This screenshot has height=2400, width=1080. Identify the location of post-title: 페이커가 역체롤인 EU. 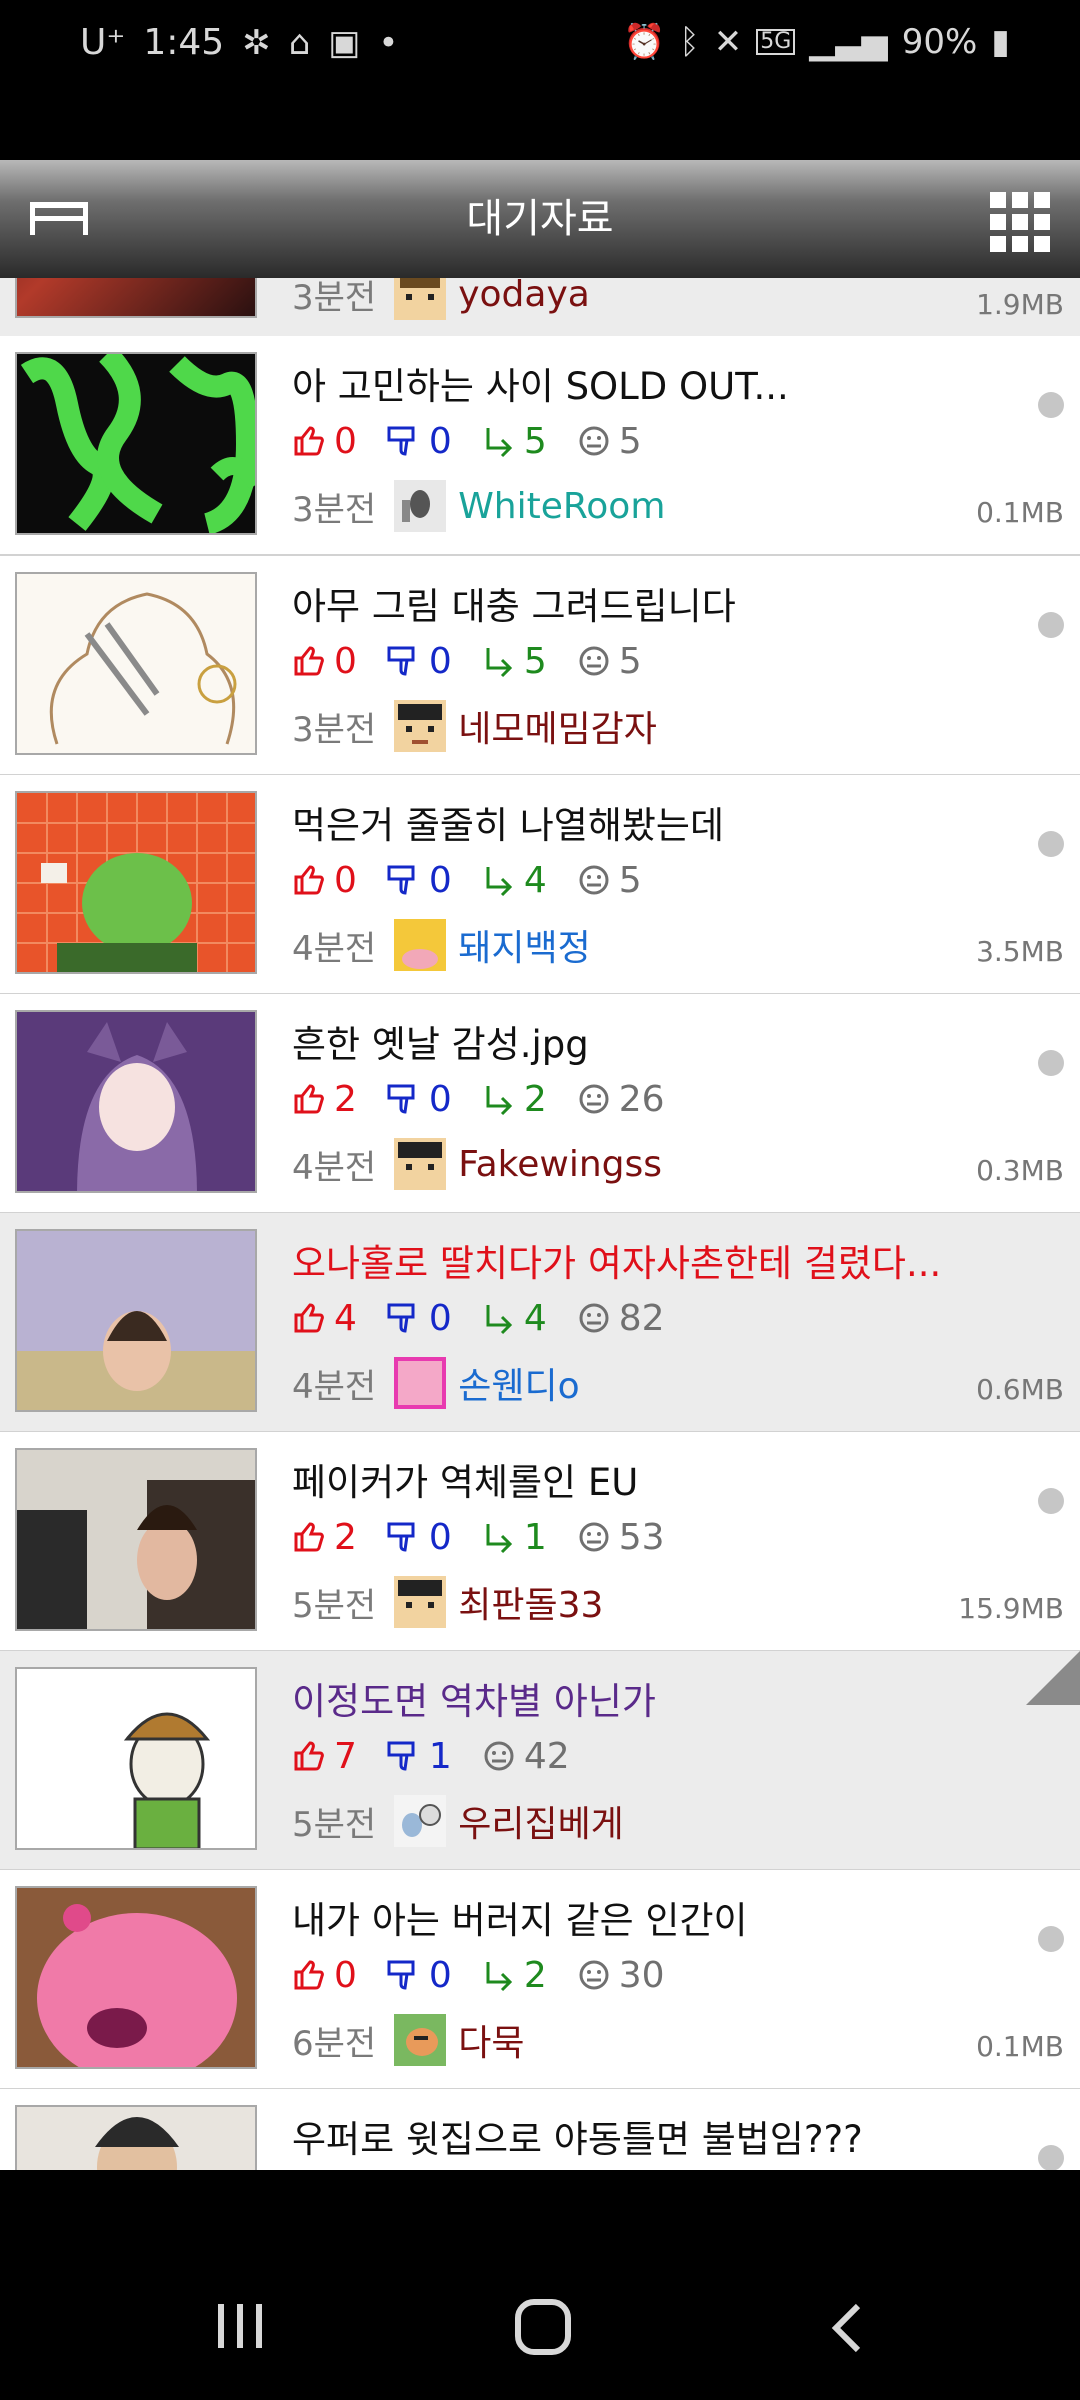
(465, 1479).